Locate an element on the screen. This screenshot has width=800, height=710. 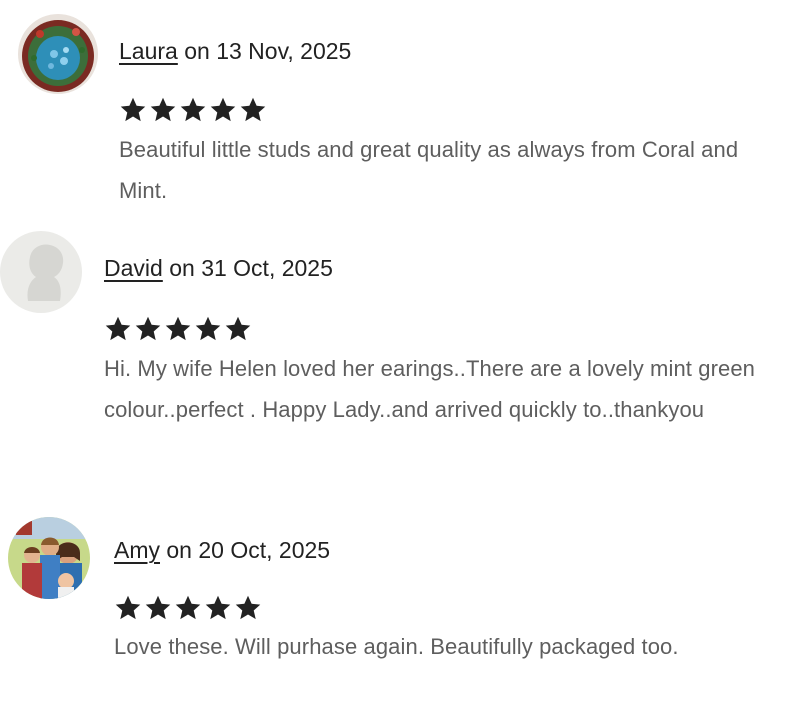
review-date: 20 Oct, 2025 is located at coordinates (264, 550).